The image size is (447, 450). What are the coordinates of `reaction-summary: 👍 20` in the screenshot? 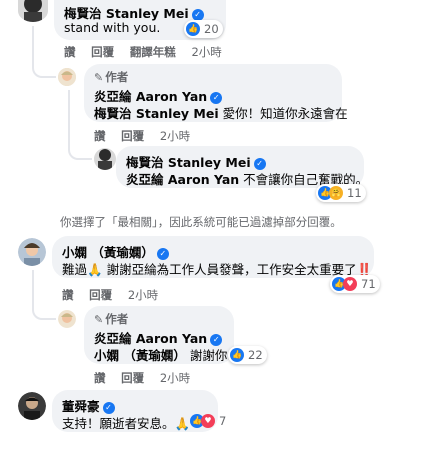 It's located at (203, 29).